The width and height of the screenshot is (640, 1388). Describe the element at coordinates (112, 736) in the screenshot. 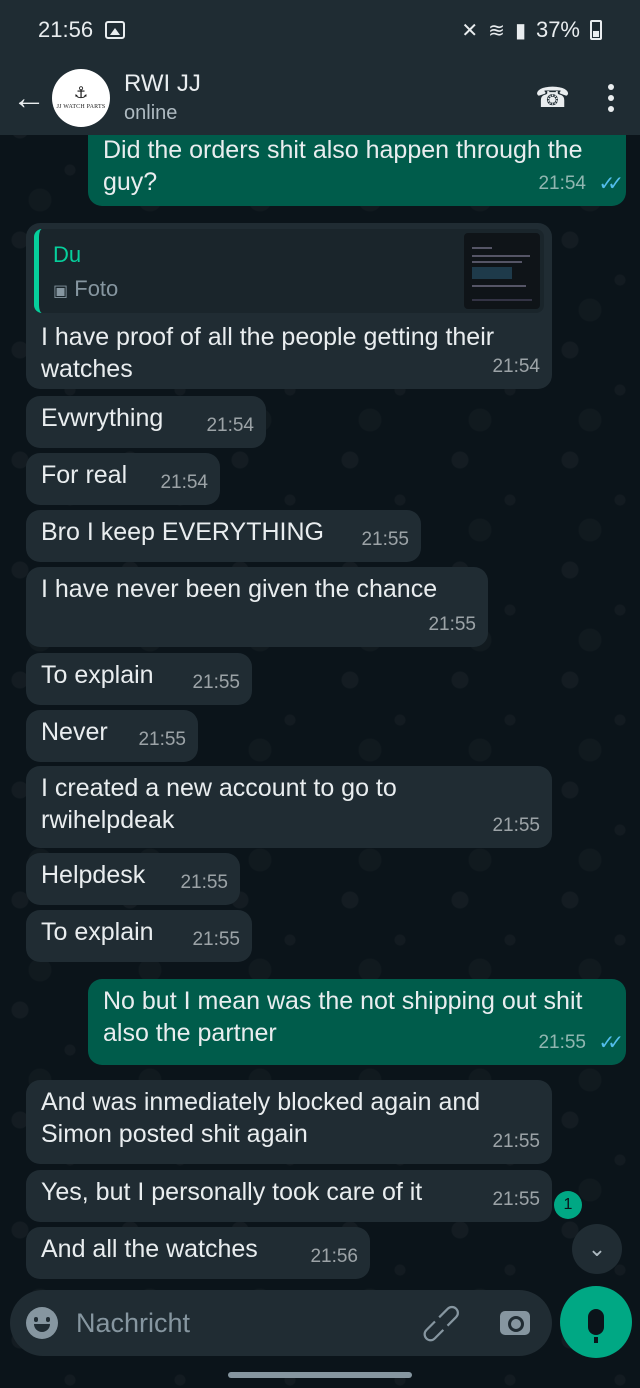

I see `message-incoming: Never 21:55` at that location.